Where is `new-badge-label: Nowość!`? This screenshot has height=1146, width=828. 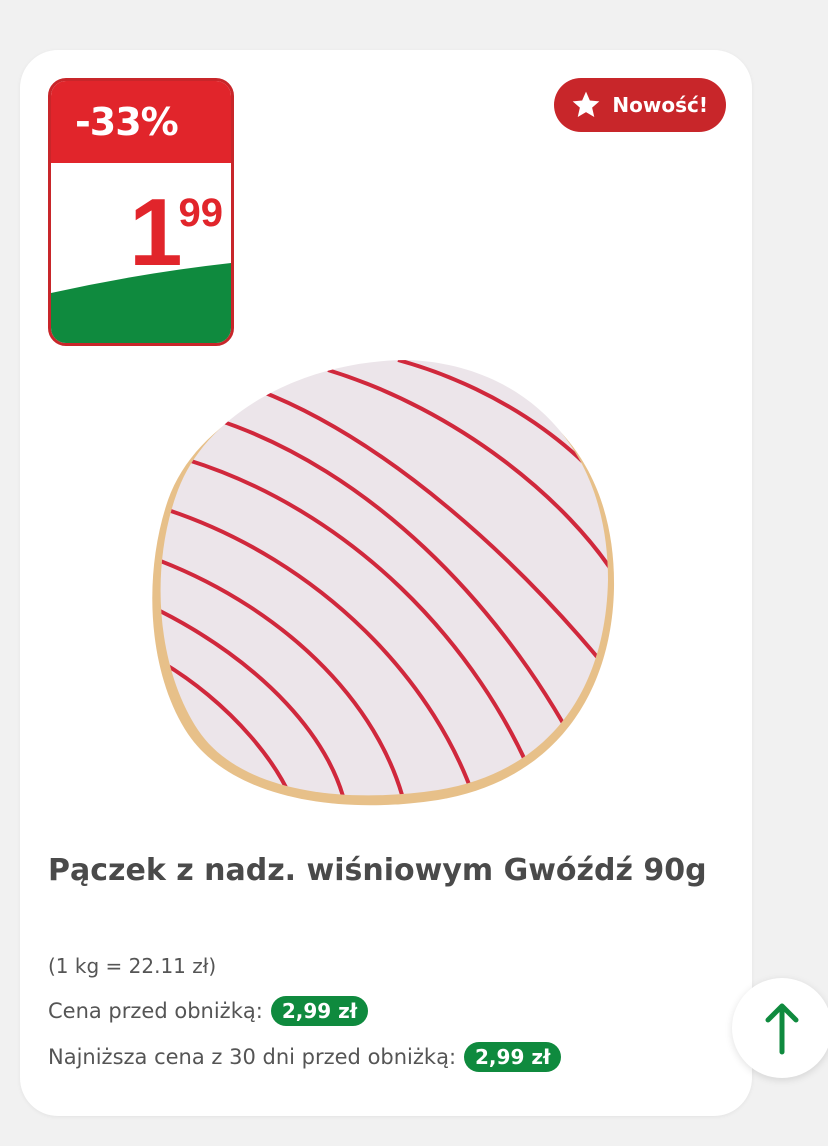
new-badge-label: Nowość! is located at coordinates (660, 105).